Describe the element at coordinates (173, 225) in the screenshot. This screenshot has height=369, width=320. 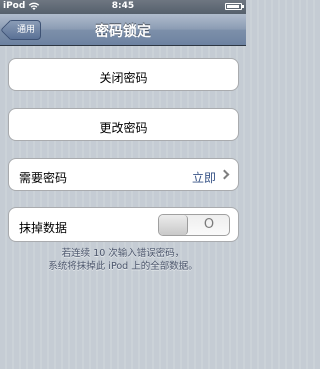
I see `toggle-knob` at that location.